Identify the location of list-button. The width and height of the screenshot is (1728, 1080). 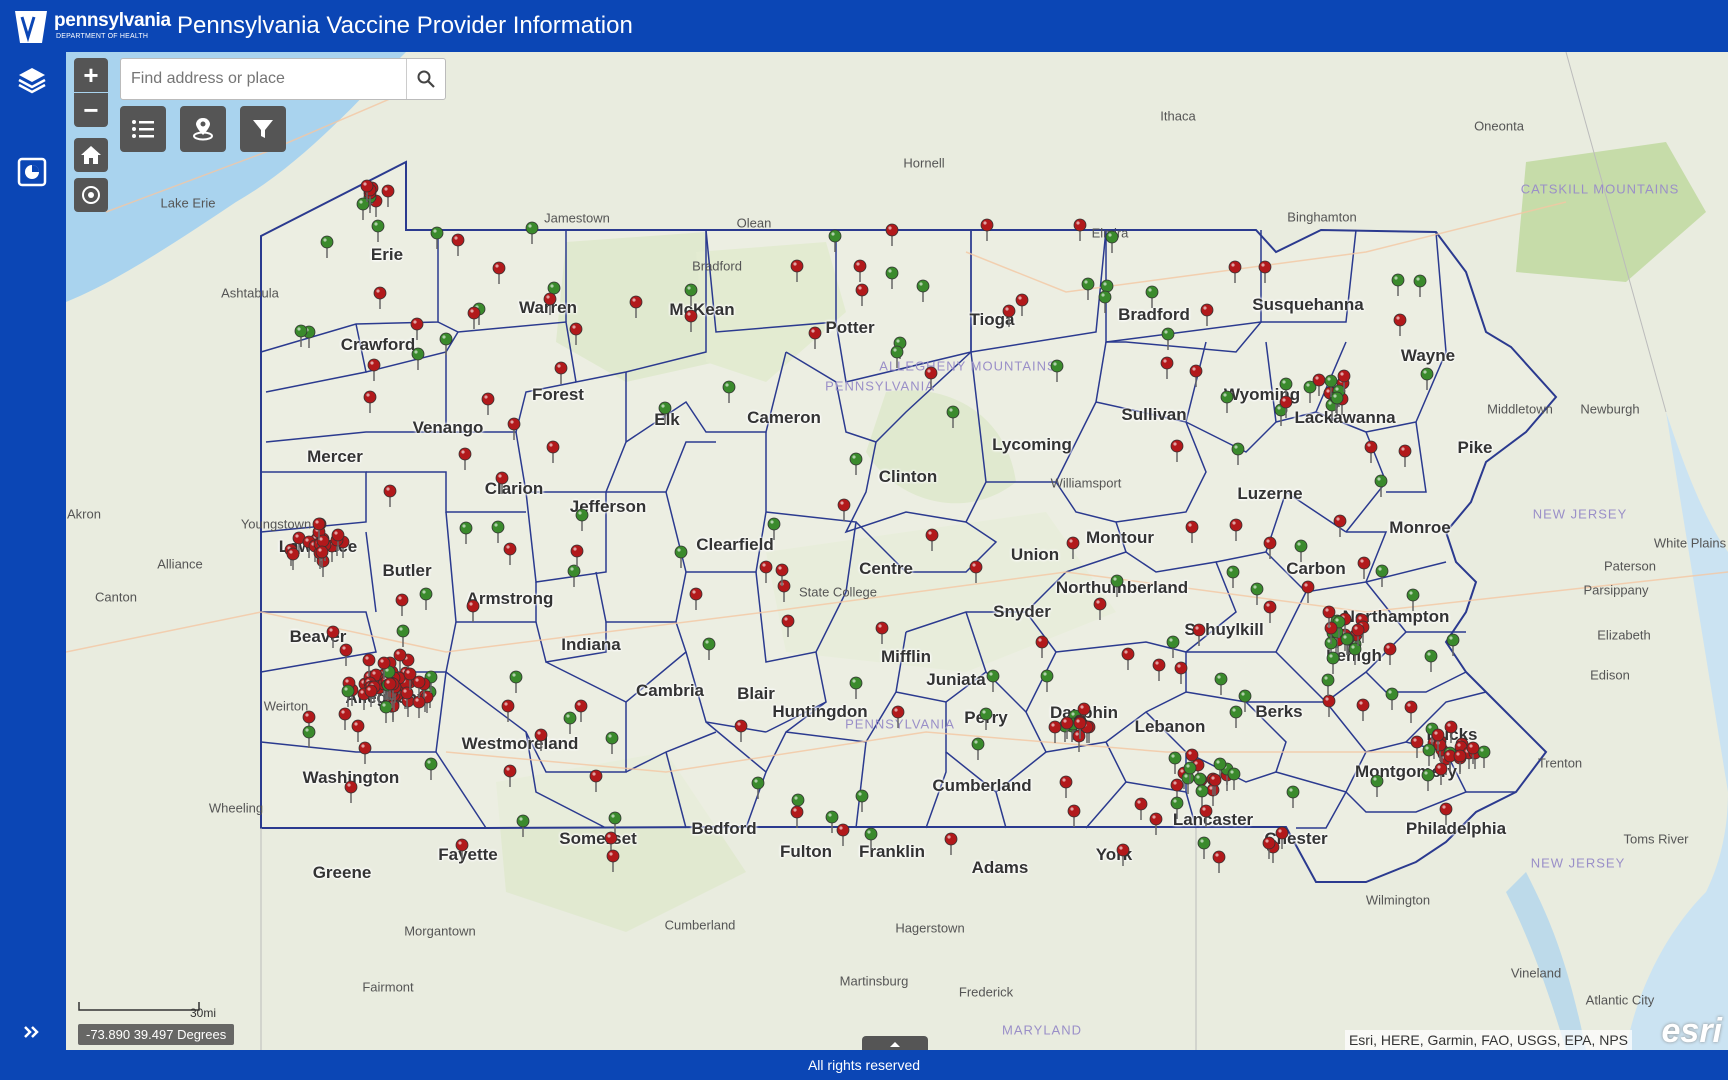
(143, 129).